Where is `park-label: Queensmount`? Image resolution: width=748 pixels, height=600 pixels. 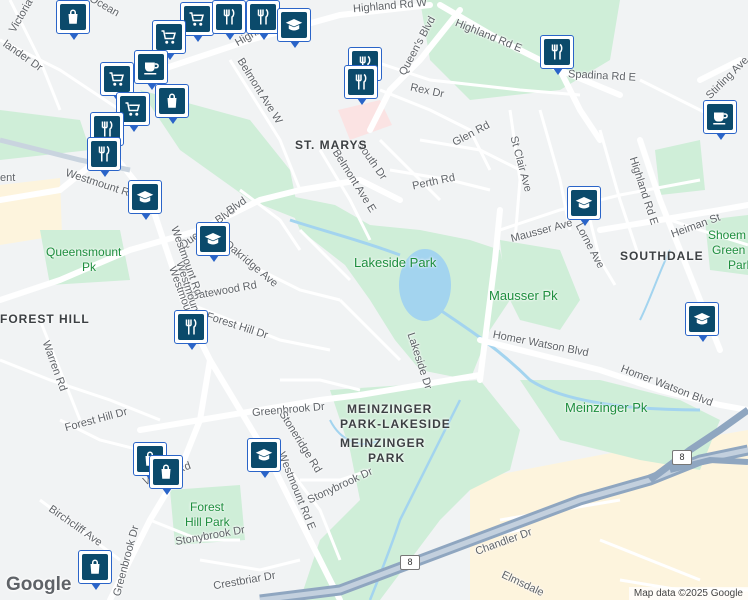
park-label: Queensmount is located at coordinates (84, 252).